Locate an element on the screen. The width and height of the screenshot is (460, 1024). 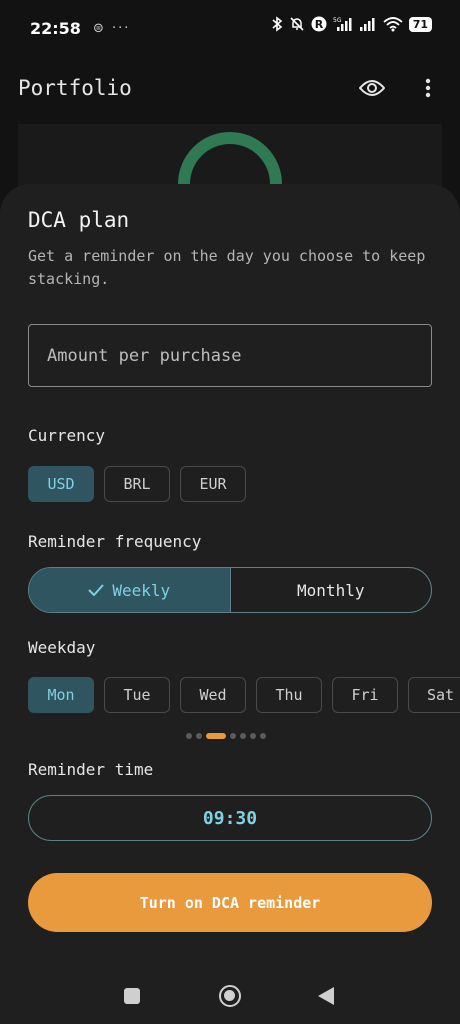
frequency-monthly-button: Monthly is located at coordinates (331, 590).